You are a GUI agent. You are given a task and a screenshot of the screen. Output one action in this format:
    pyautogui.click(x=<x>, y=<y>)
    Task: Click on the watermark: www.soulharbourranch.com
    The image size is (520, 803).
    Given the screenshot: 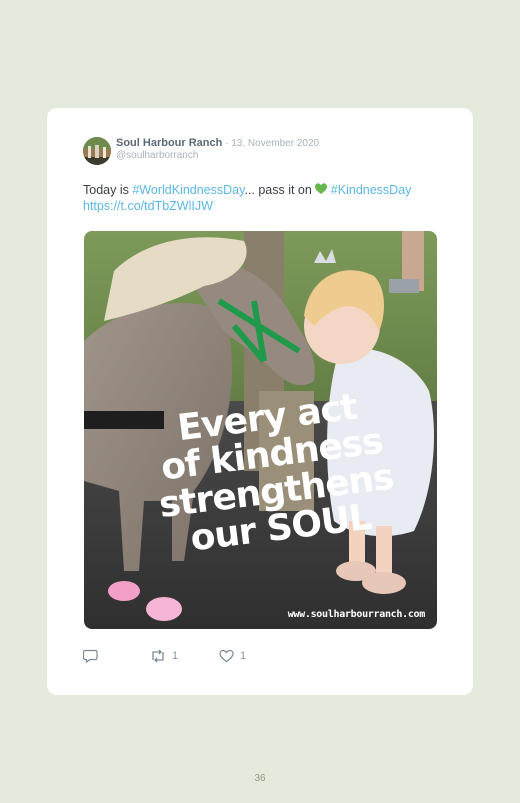 What is the action you would take?
    pyautogui.click(x=356, y=614)
    